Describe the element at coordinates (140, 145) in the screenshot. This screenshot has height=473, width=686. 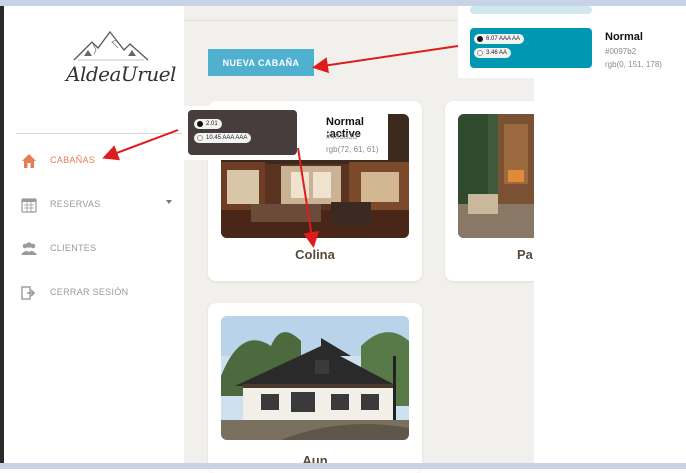
I see `arrow-to-sidebar-item` at that location.